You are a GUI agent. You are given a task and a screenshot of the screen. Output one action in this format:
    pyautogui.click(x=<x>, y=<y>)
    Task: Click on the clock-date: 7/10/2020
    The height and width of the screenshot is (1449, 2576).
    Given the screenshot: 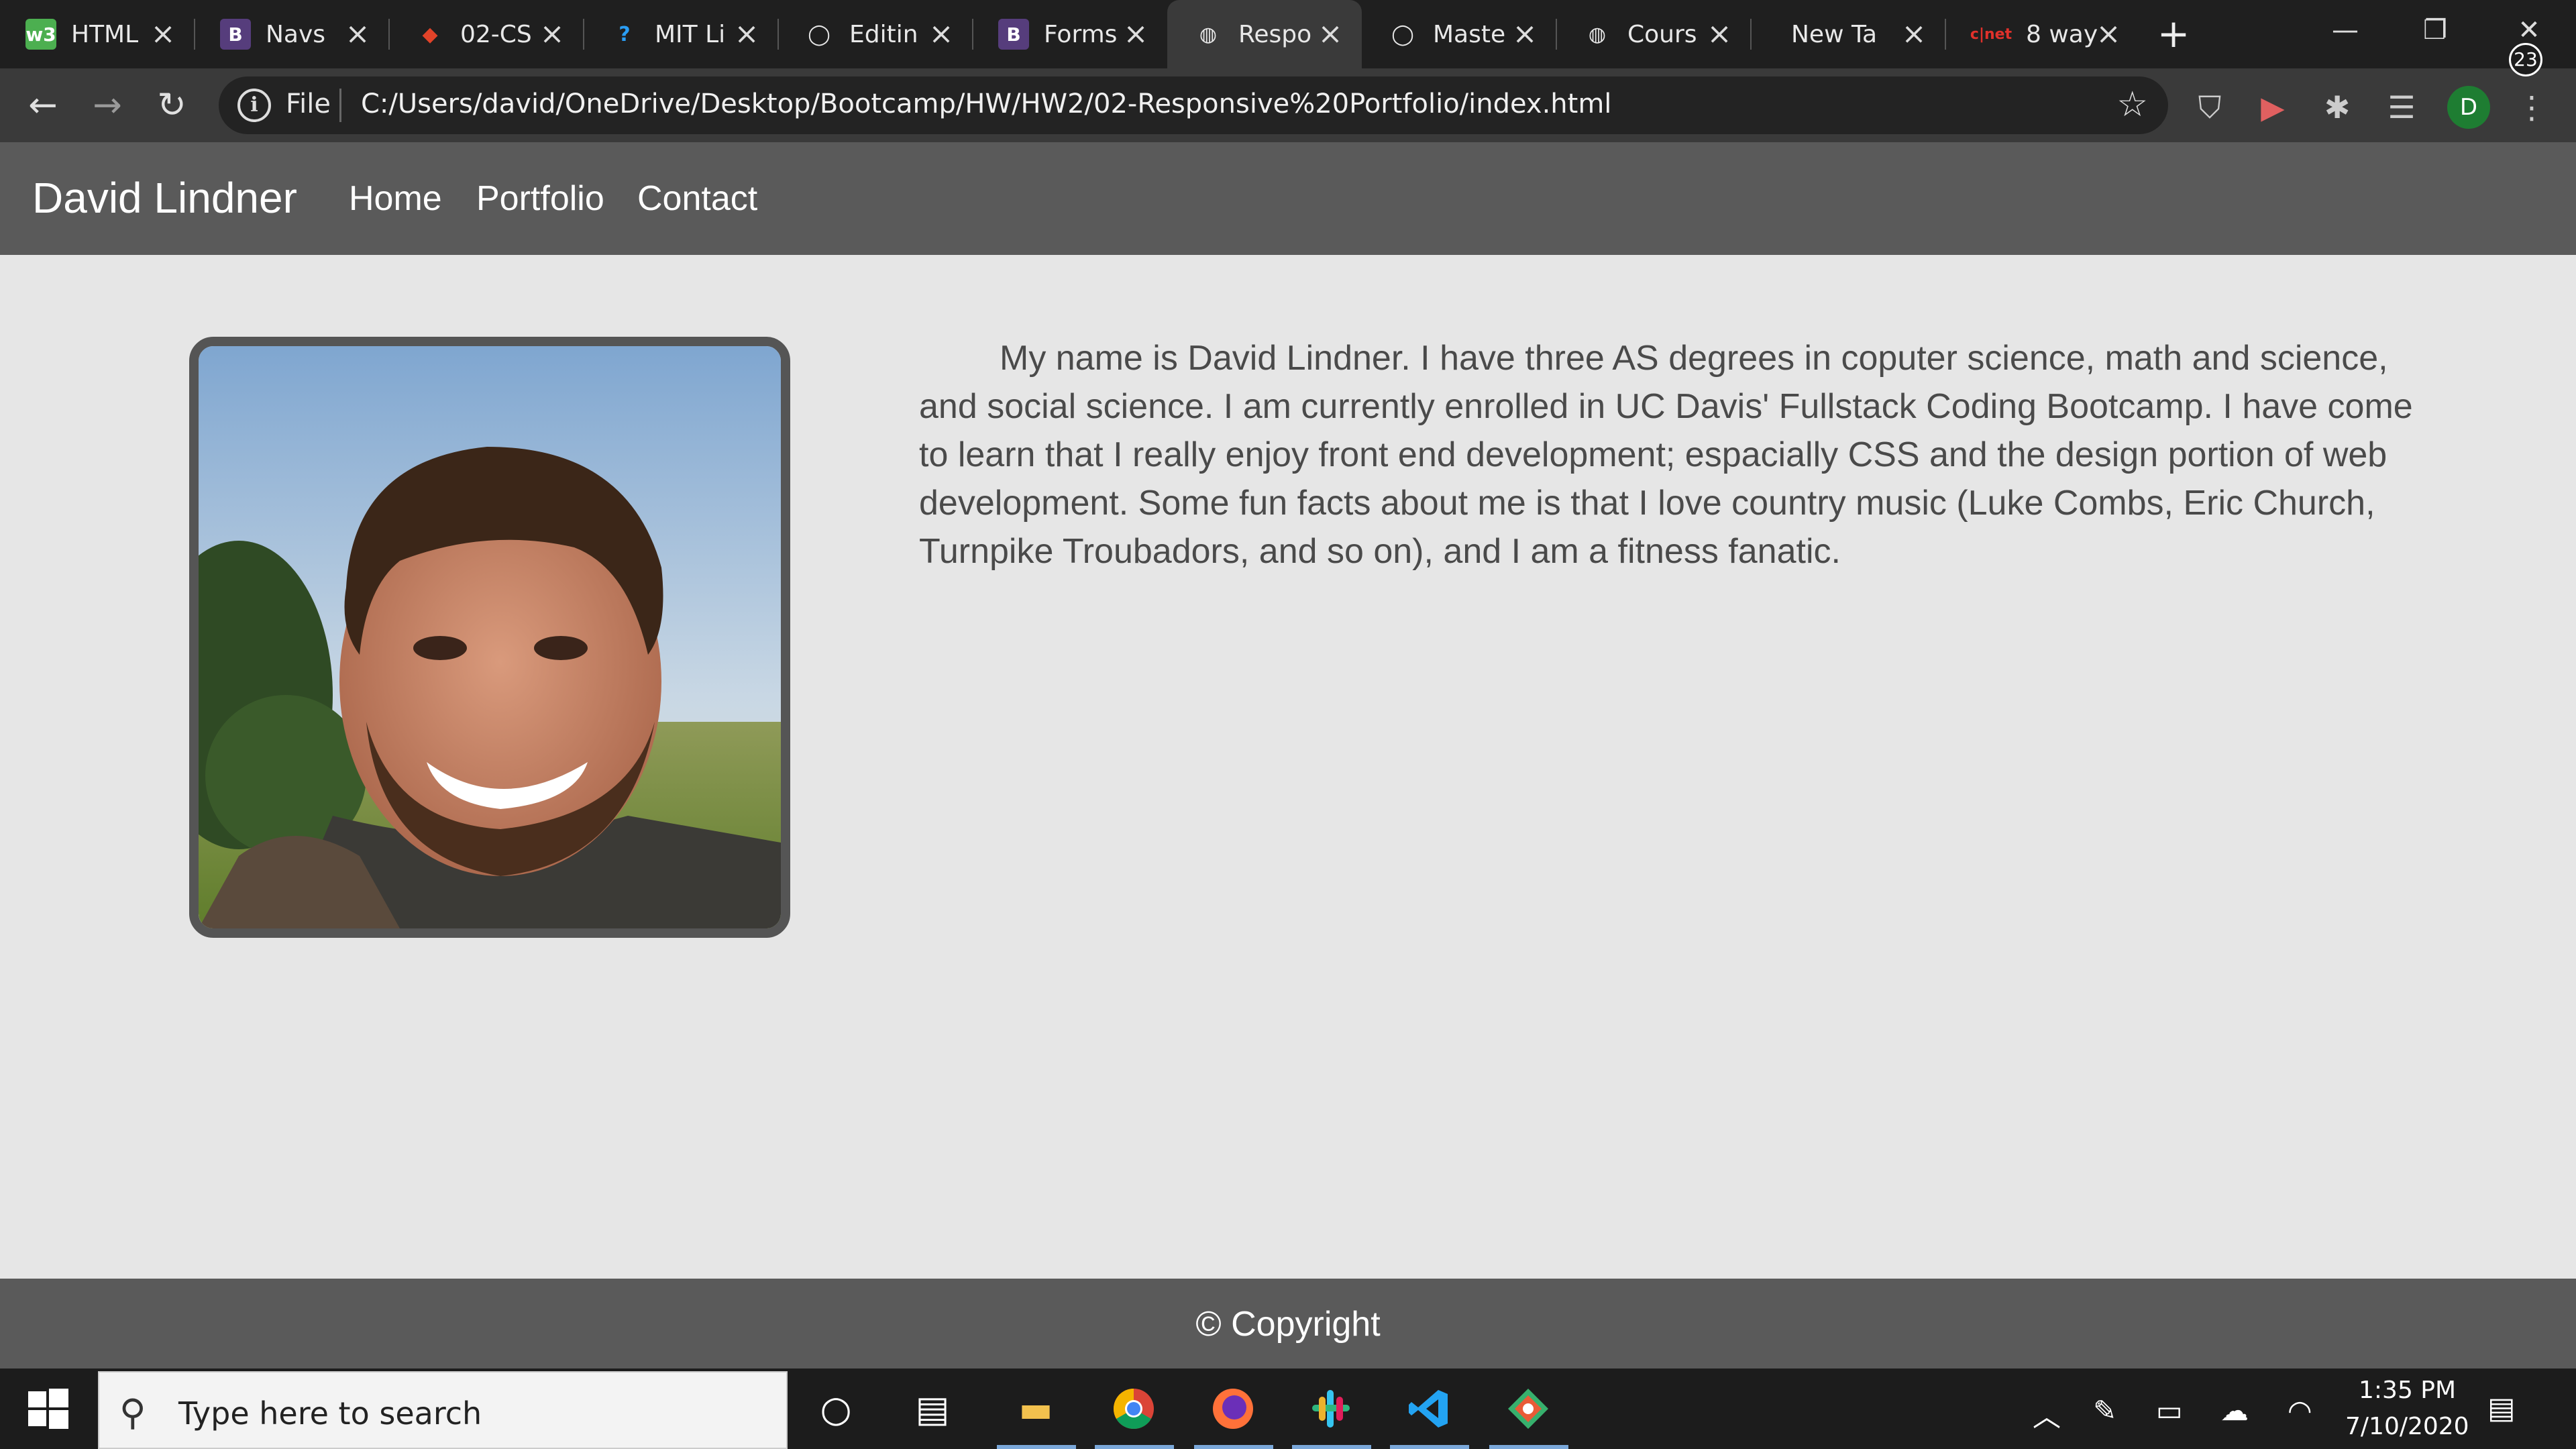 What is the action you would take?
    pyautogui.click(x=2407, y=1426)
    